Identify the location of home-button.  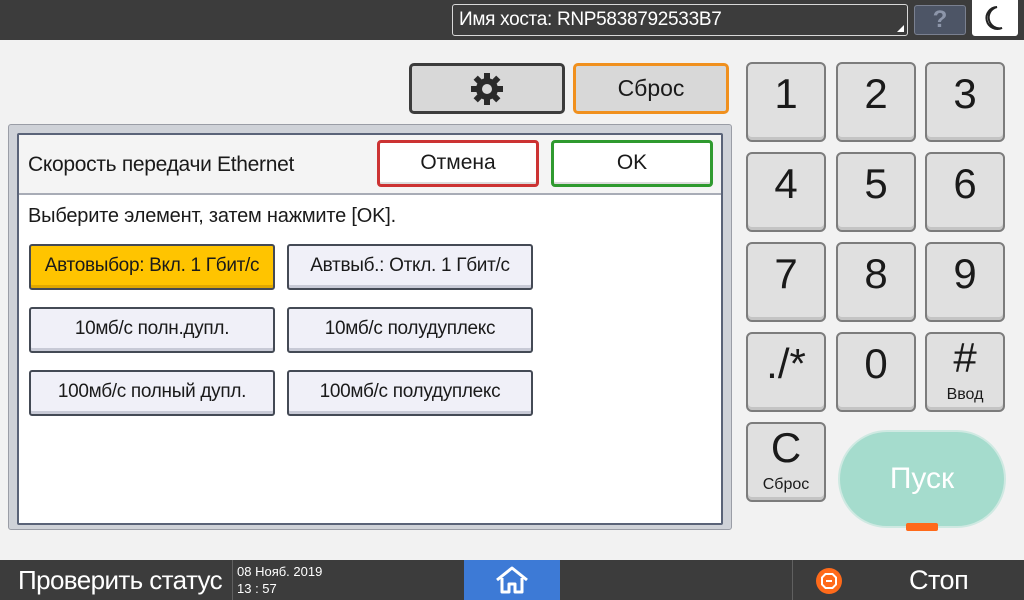
(512, 580).